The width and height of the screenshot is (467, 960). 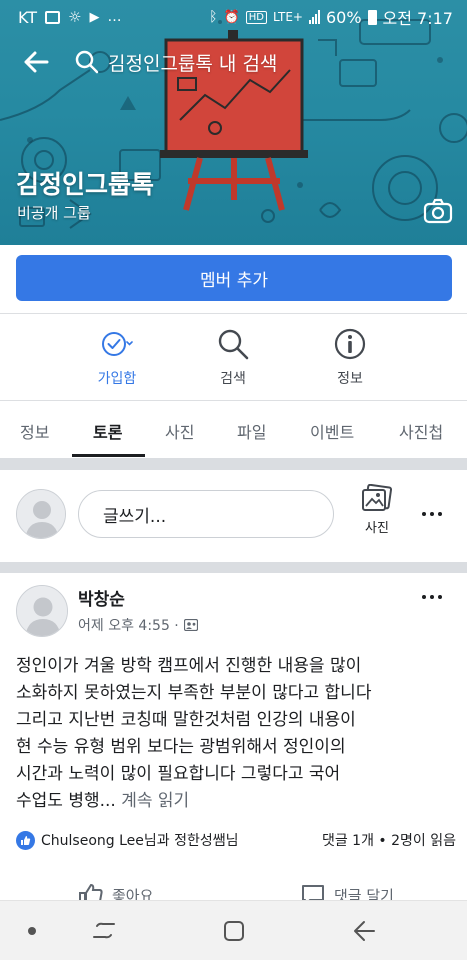 I want to click on nav-dot-icon, so click(x=32, y=931).